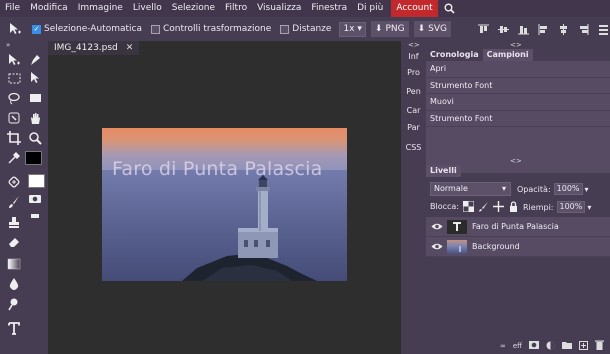 This screenshot has width=610, height=354. I want to click on zoom-select: 1x ▾, so click(352, 29).